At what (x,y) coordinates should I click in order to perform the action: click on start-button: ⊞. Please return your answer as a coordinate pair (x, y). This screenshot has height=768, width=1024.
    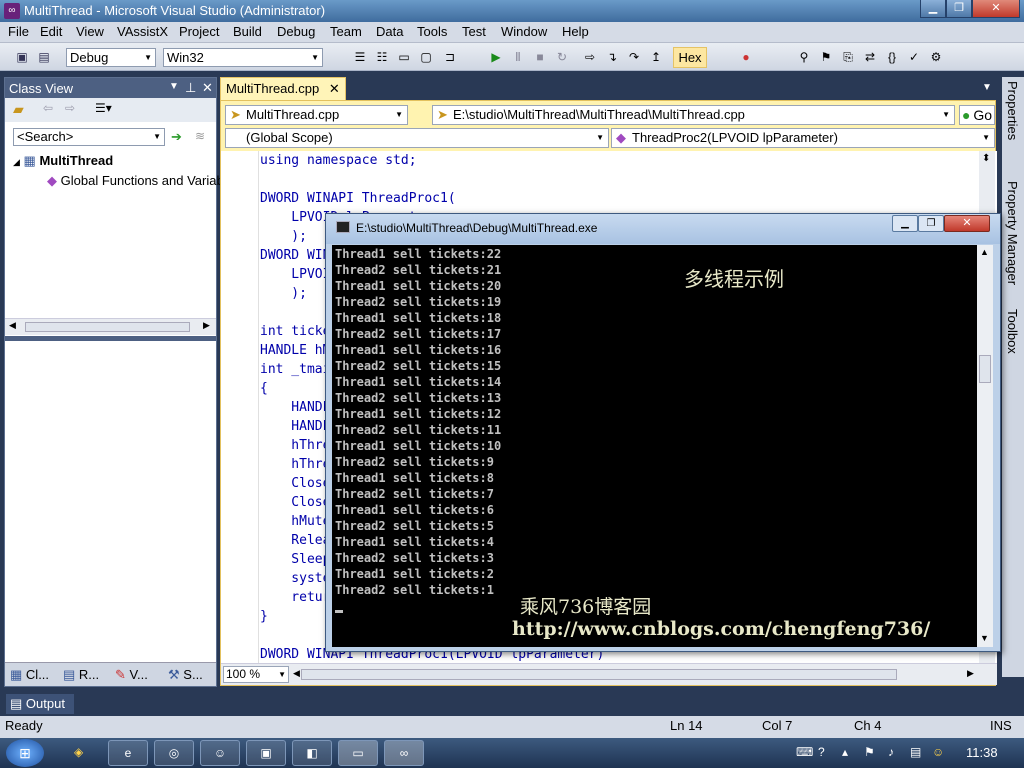
    Looking at the image, I should click on (25, 753).